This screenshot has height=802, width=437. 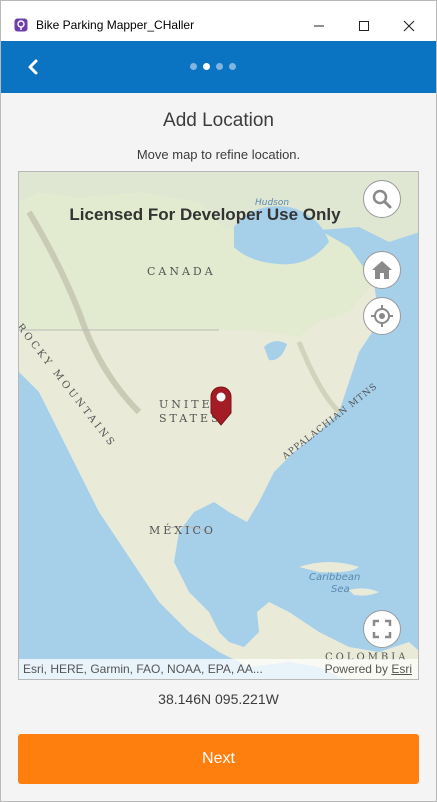 I want to click on close-icon, so click(x=409, y=26).